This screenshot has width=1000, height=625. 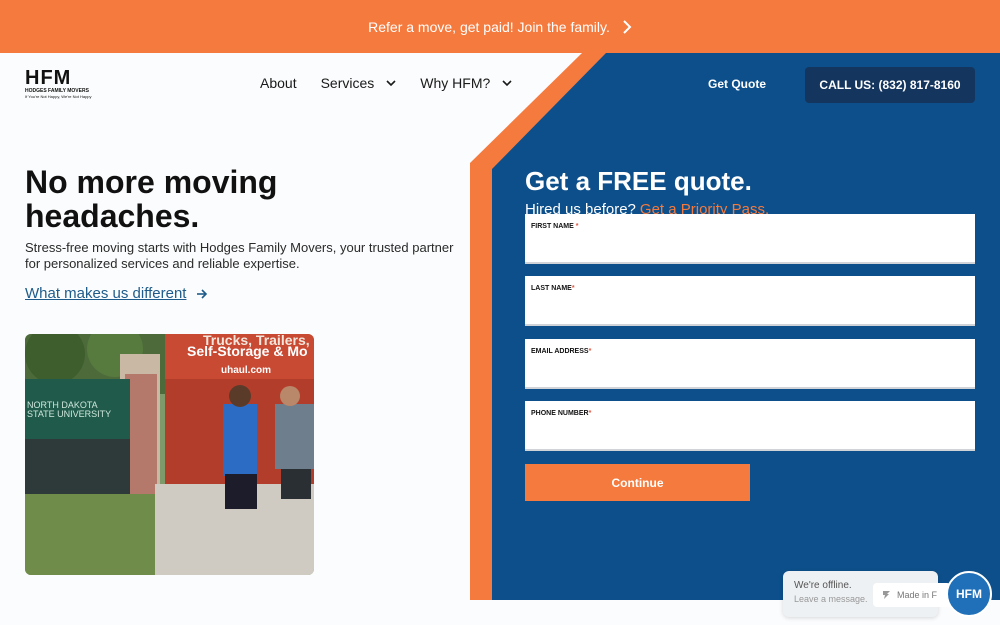 I want to click on made-in-badge: Made in F, so click(x=912, y=595).